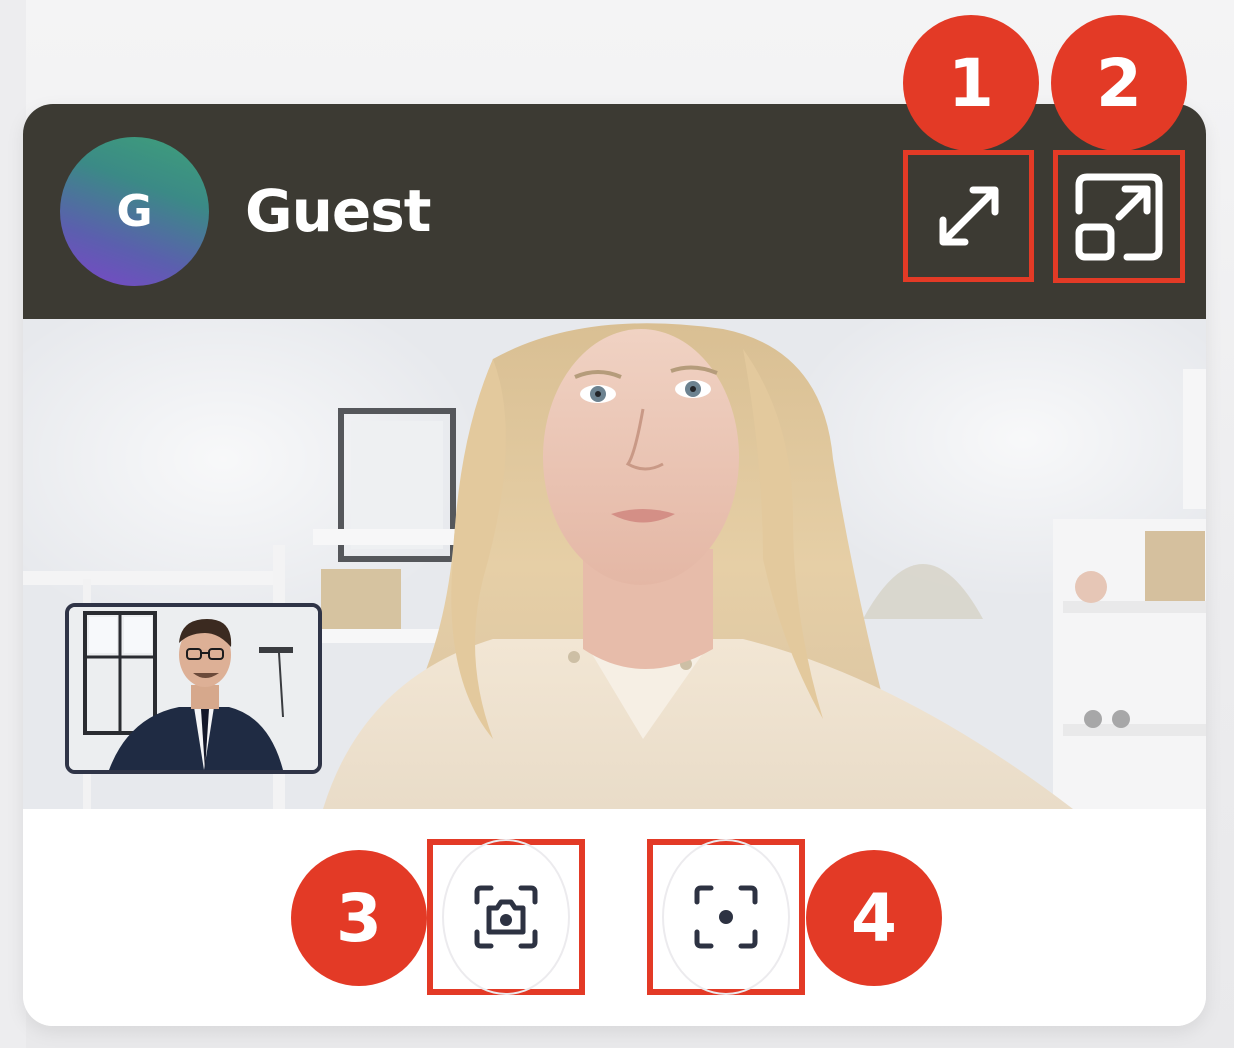  I want to click on self-view-thumbnail, so click(193, 688).